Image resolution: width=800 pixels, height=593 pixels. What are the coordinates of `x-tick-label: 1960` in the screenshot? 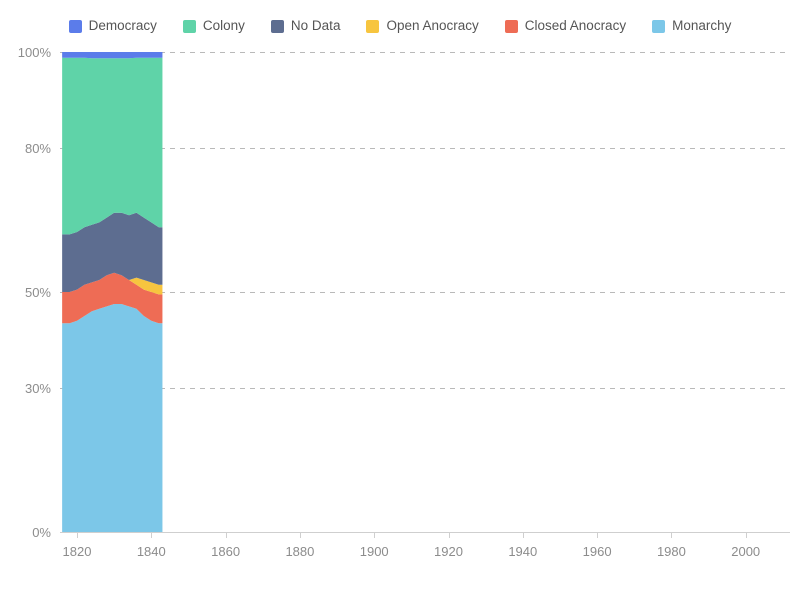 It's located at (597, 551).